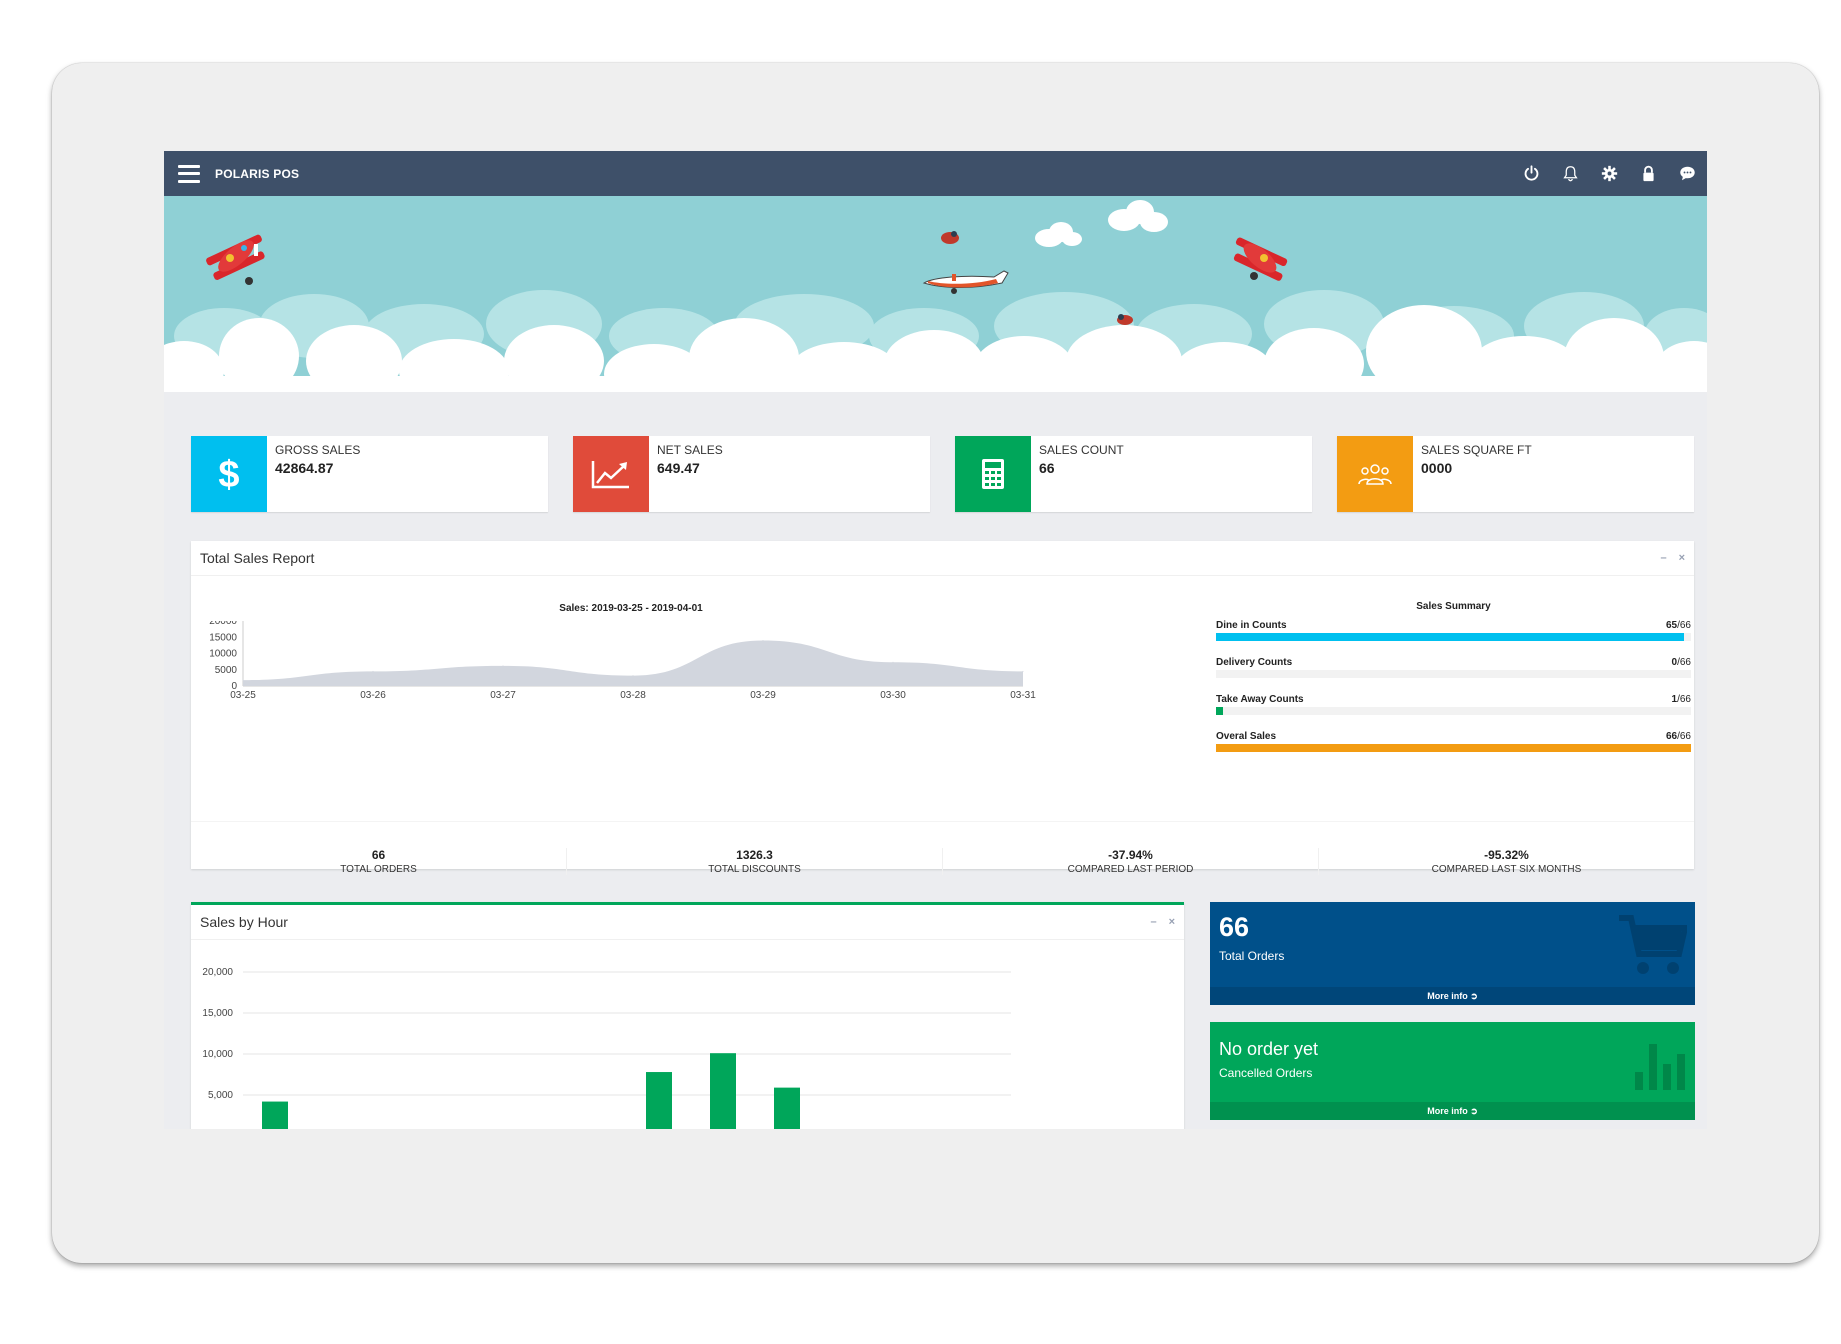 The height and width of the screenshot is (1344, 1841). What do you see at coordinates (763, 695) in the screenshot?
I see `x-tick-label: 03-29` at bounding box center [763, 695].